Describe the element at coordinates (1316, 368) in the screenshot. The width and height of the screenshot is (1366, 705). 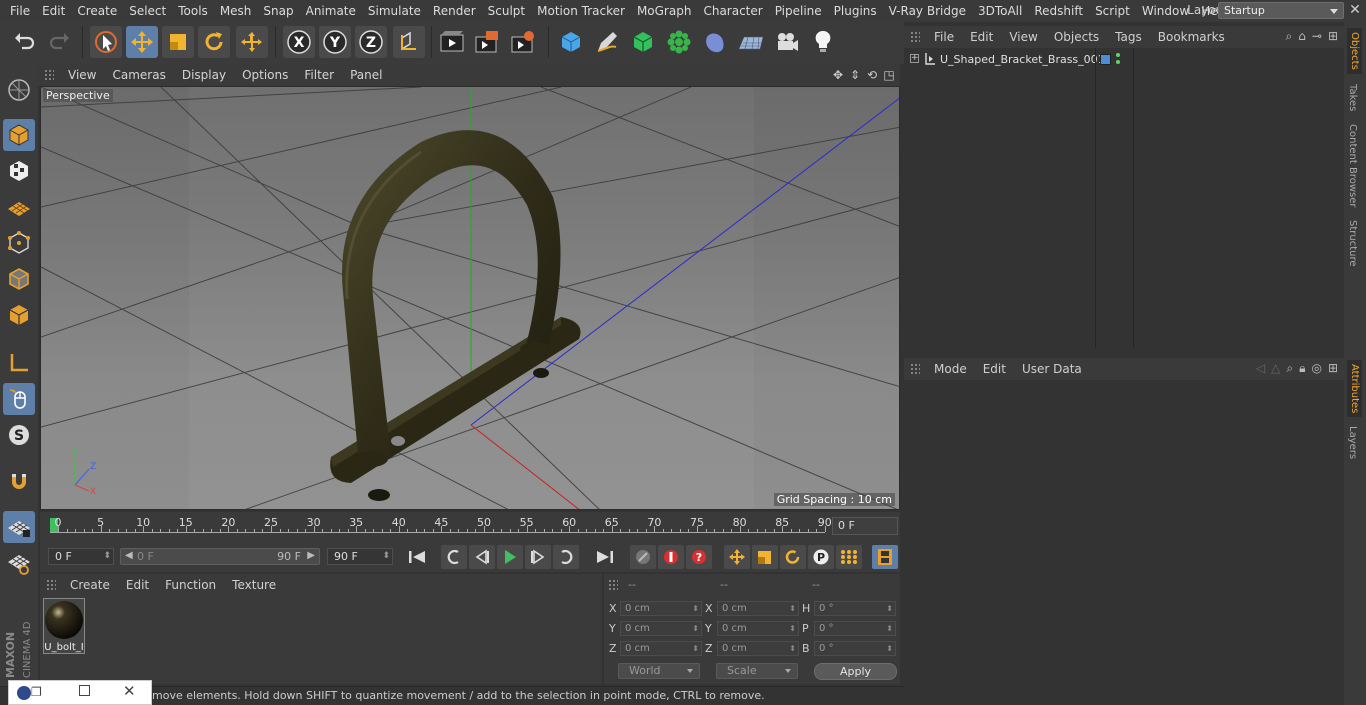
I see `target-icon: ◎` at that location.